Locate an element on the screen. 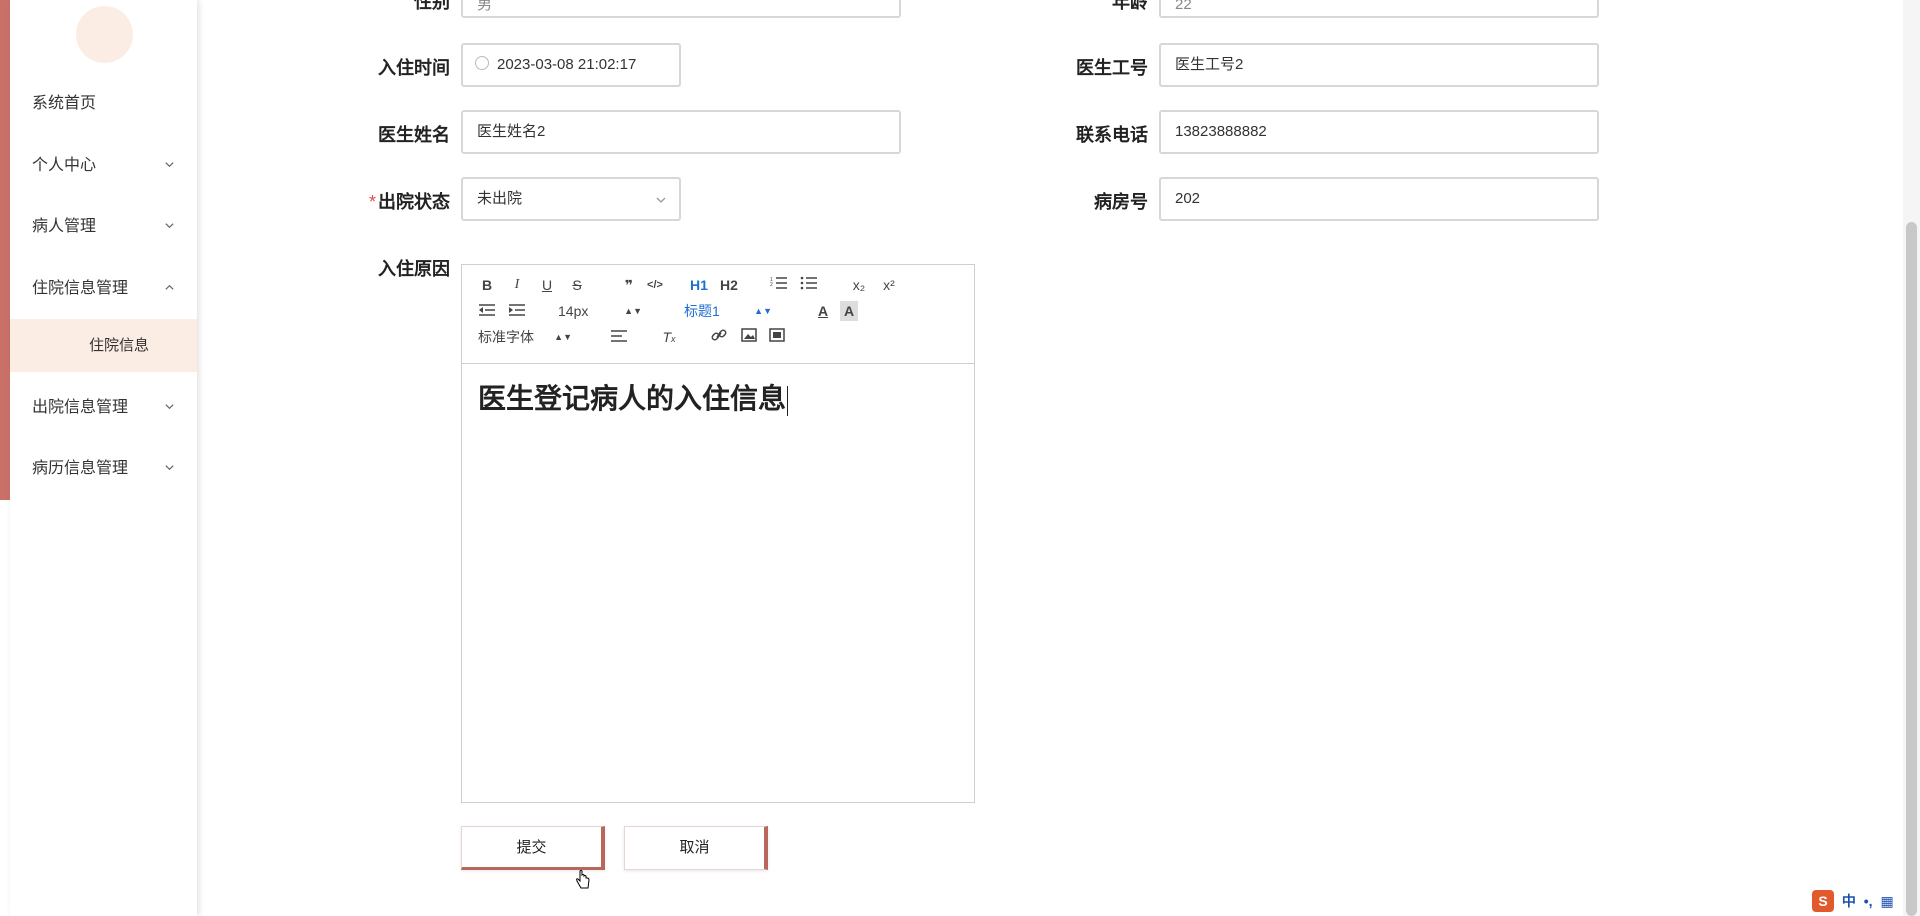 This screenshot has height=916, width=1920. gender-label: 性别 is located at coordinates (432, 6).